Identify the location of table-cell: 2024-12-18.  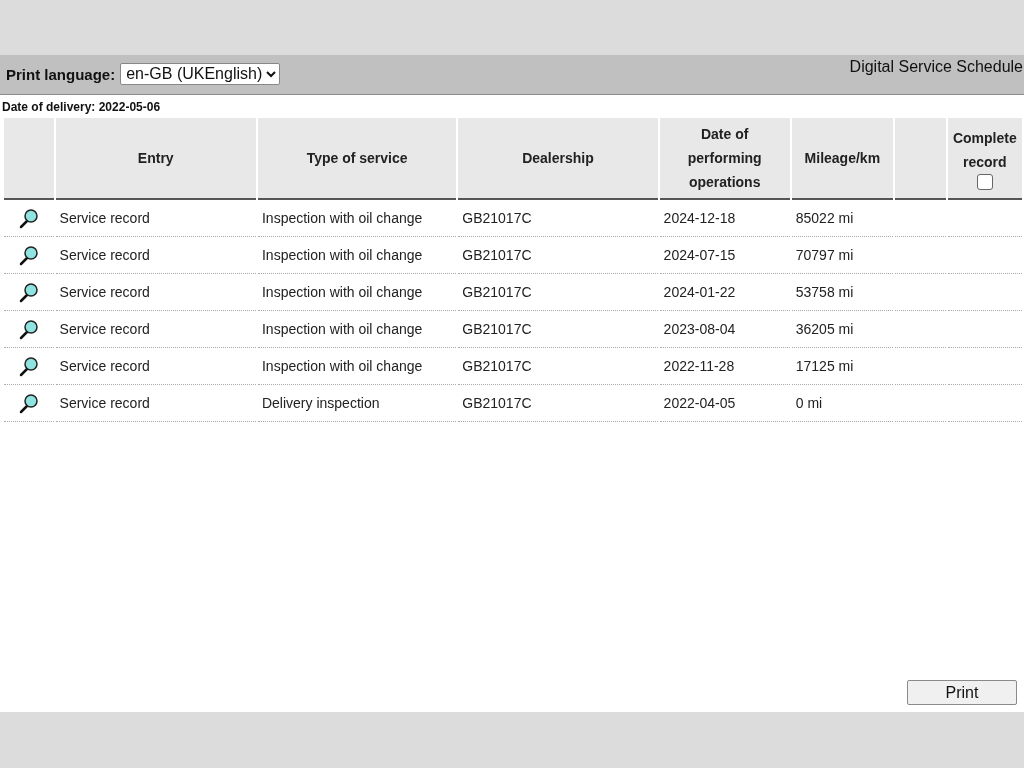
(724, 218).